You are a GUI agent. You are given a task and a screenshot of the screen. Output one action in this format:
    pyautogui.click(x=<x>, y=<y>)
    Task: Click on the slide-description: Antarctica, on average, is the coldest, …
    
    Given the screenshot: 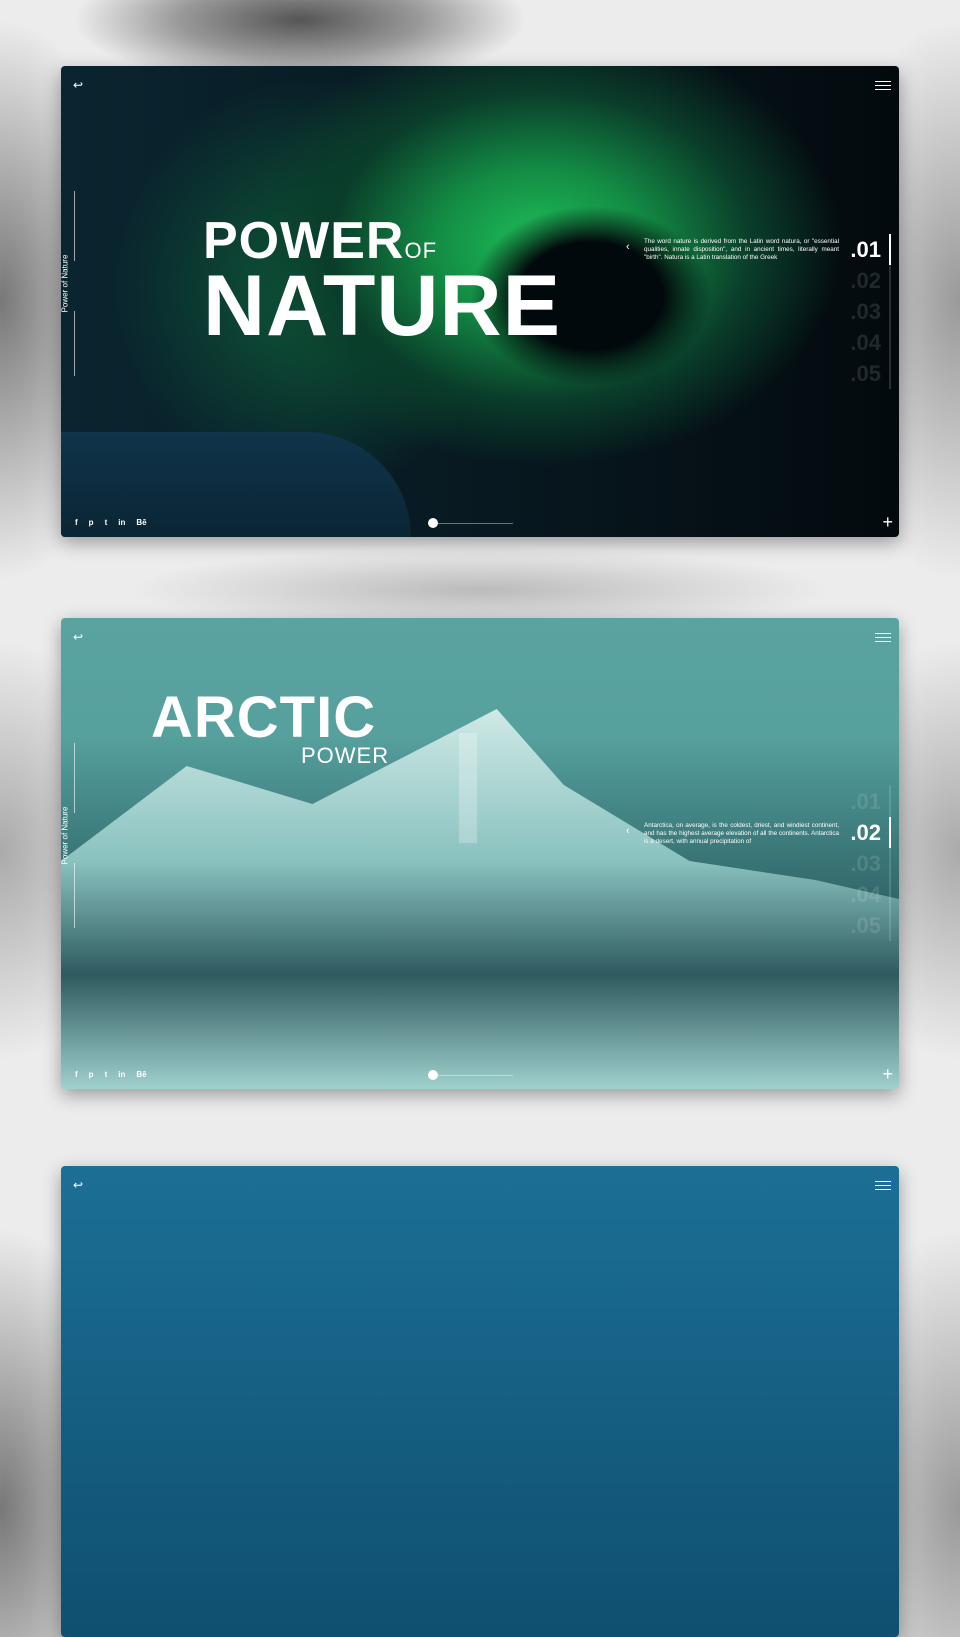 What is the action you would take?
    pyautogui.click(x=741, y=833)
    